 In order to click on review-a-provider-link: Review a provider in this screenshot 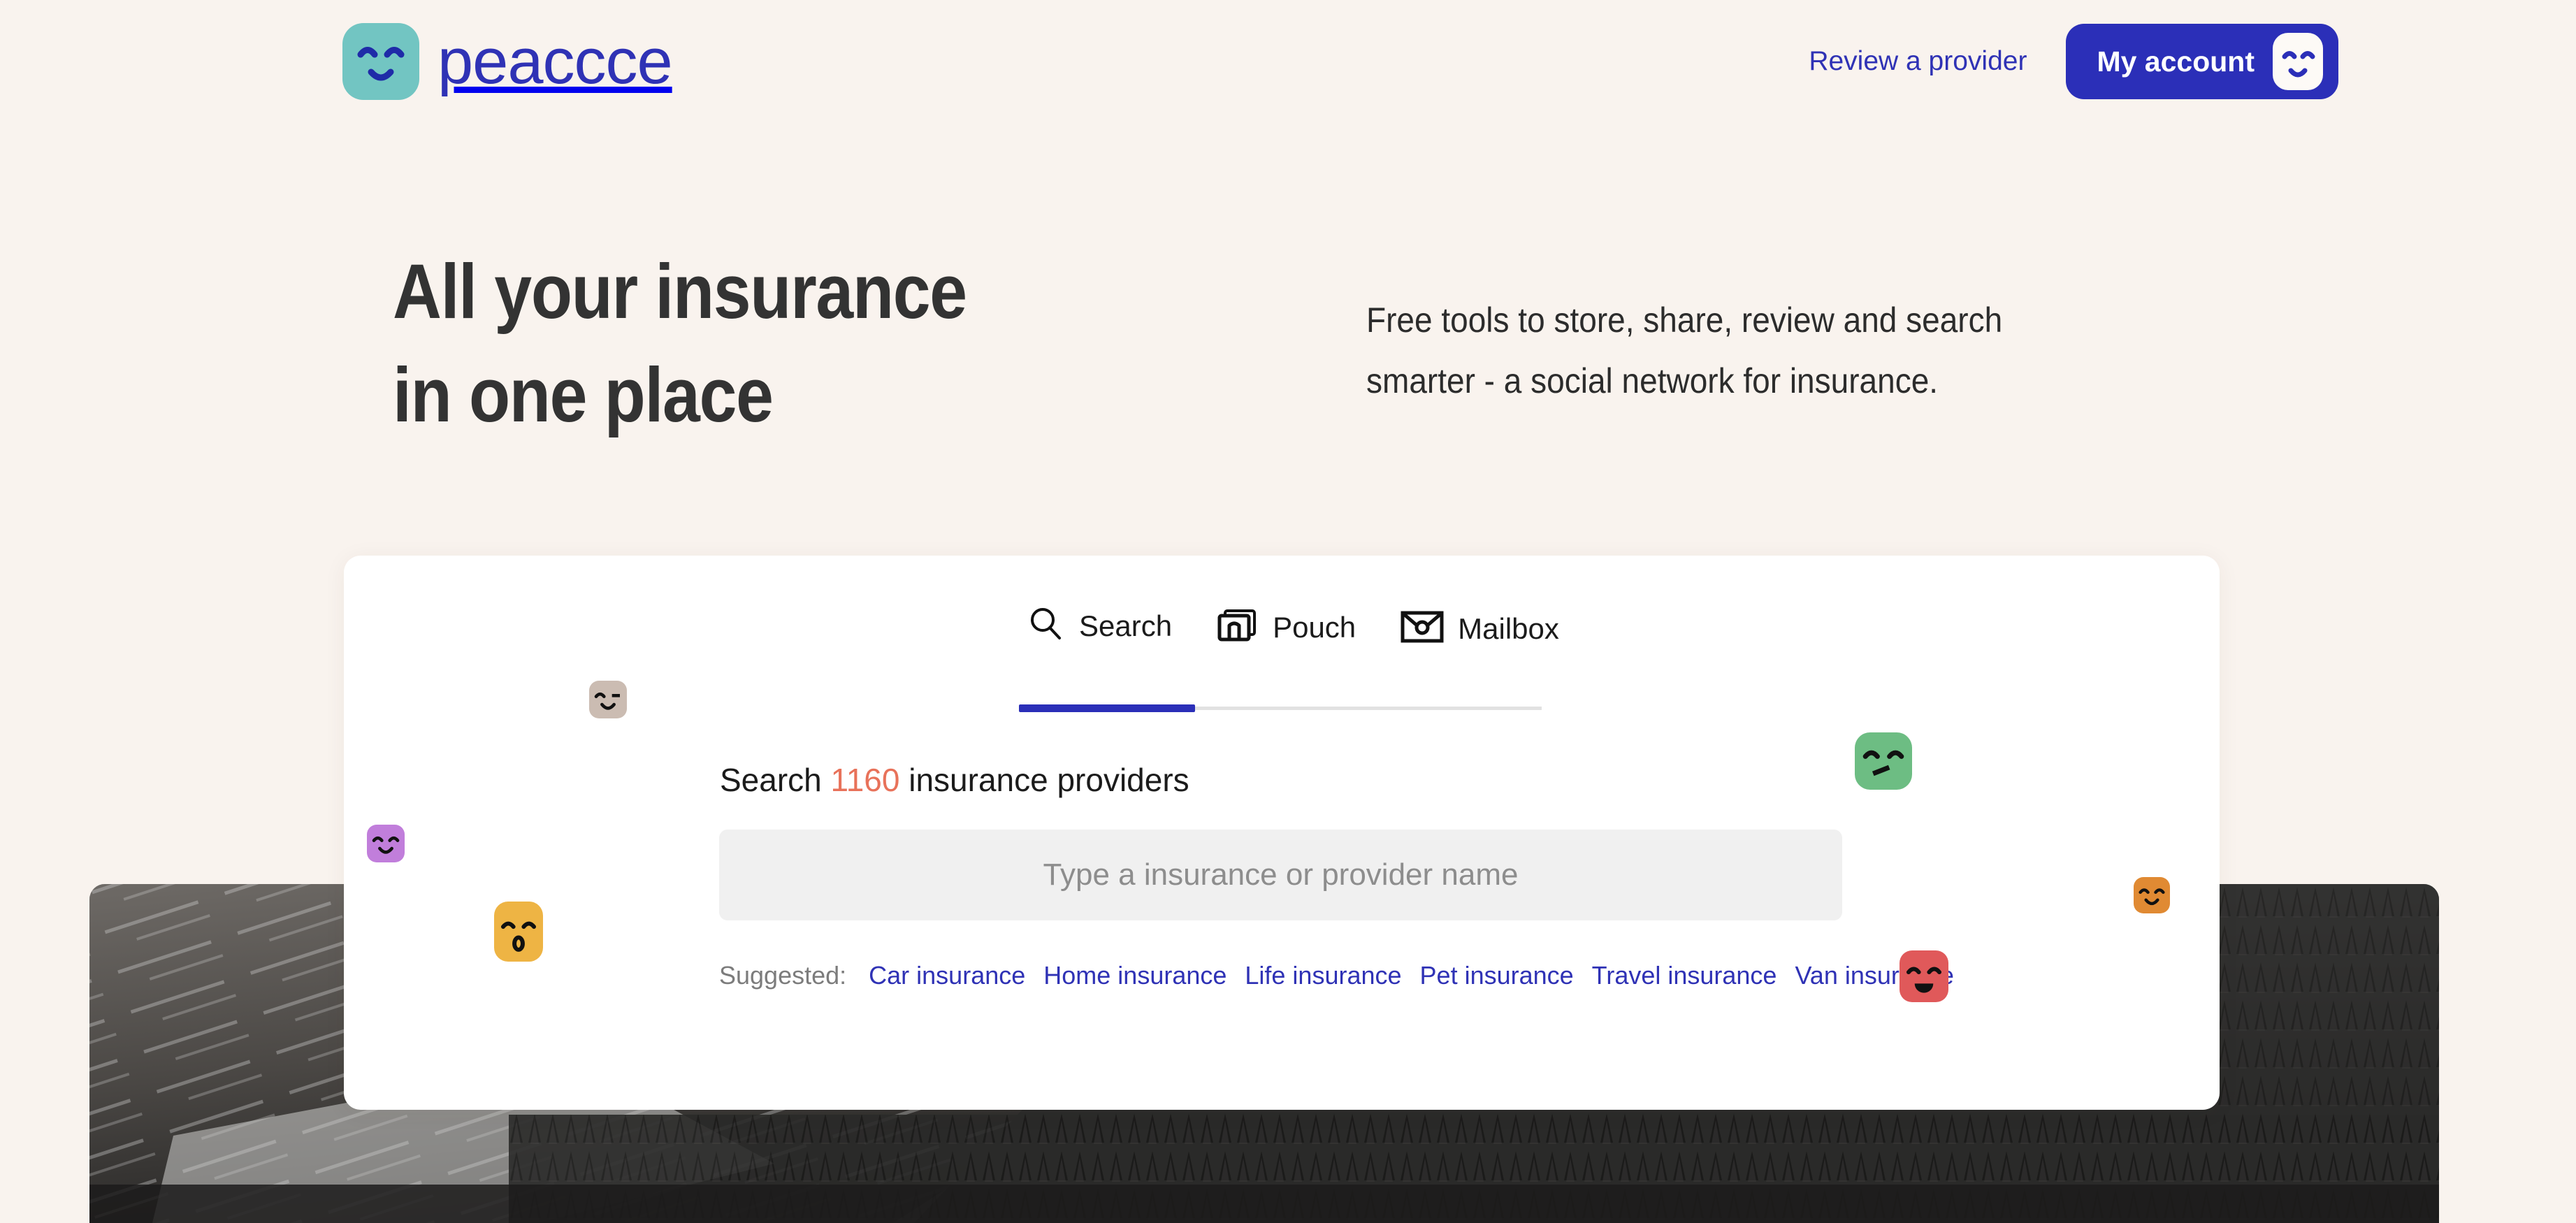, I will do `click(1918, 62)`.